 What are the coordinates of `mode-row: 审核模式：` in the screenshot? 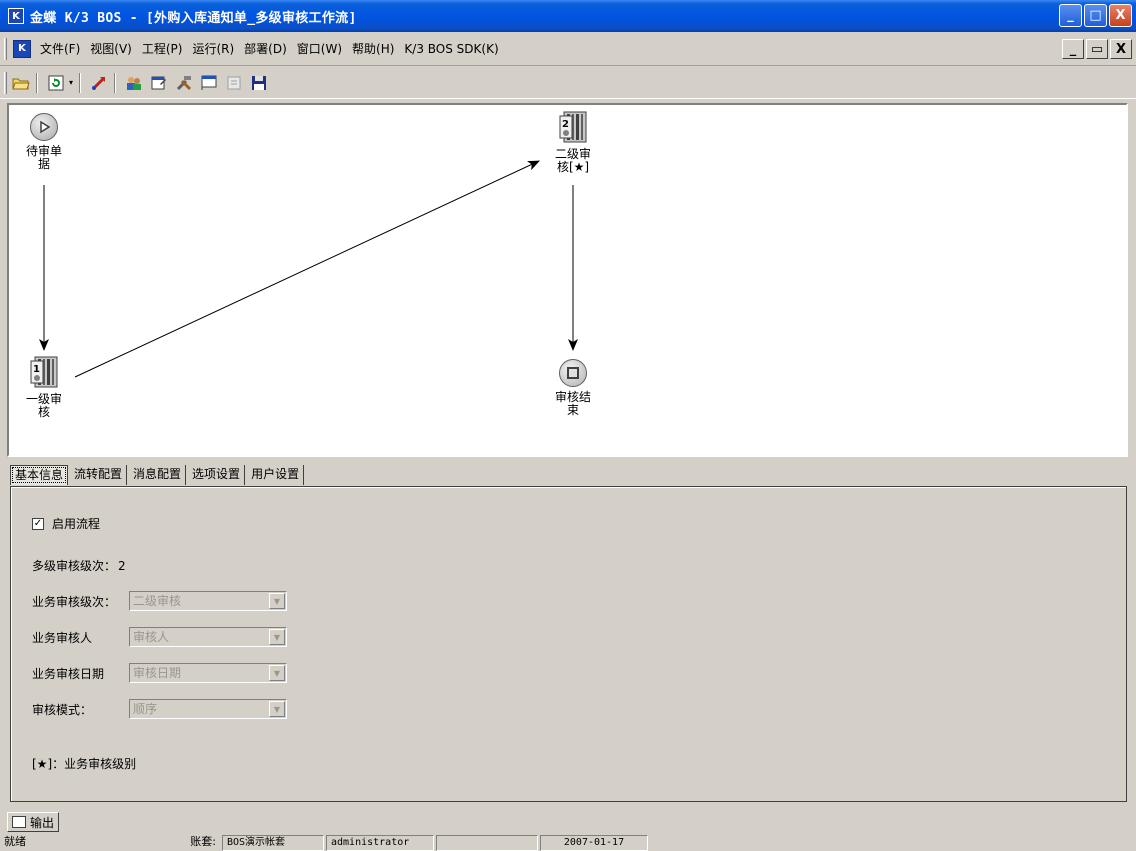 It's located at (62, 709).